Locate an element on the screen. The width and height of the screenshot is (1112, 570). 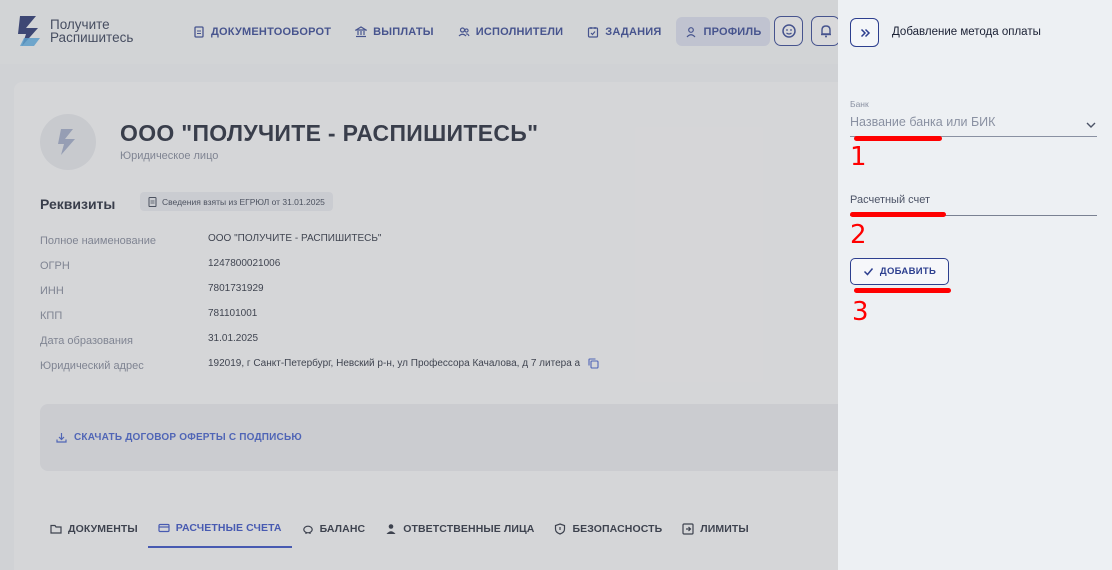
download-icon is located at coordinates (61, 438).